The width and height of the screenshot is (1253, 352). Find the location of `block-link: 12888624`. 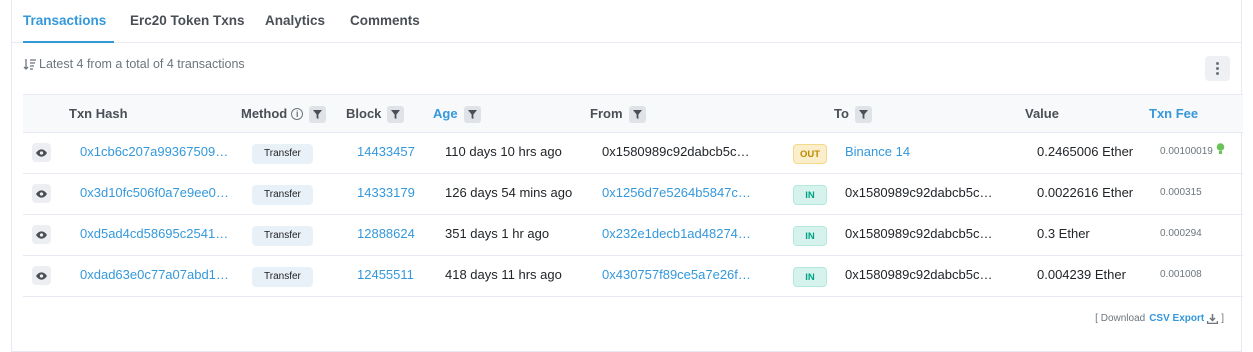

block-link: 12888624 is located at coordinates (386, 235).